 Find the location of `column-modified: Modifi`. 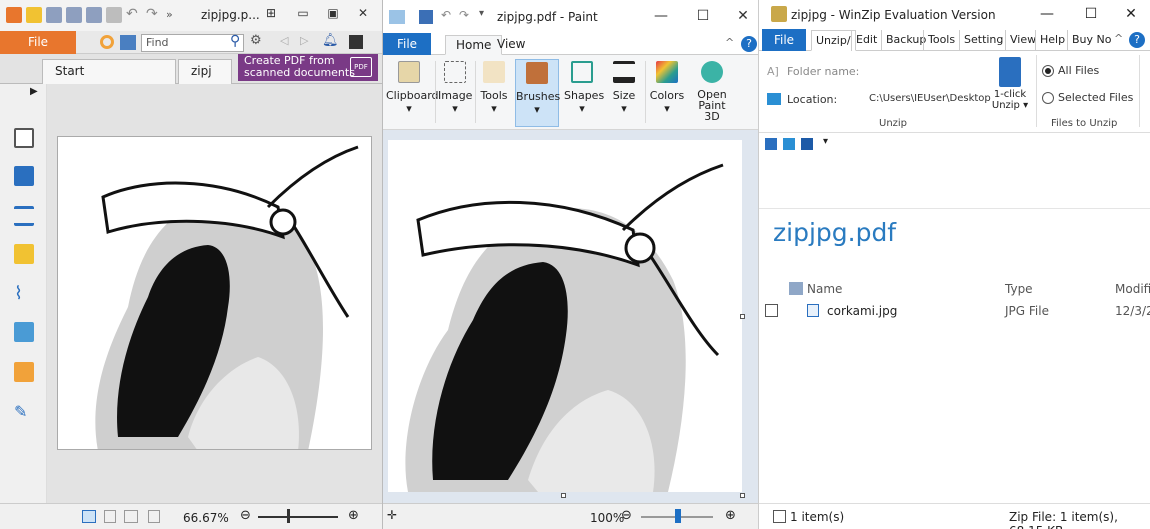

column-modified: Modifi is located at coordinates (1132, 289).